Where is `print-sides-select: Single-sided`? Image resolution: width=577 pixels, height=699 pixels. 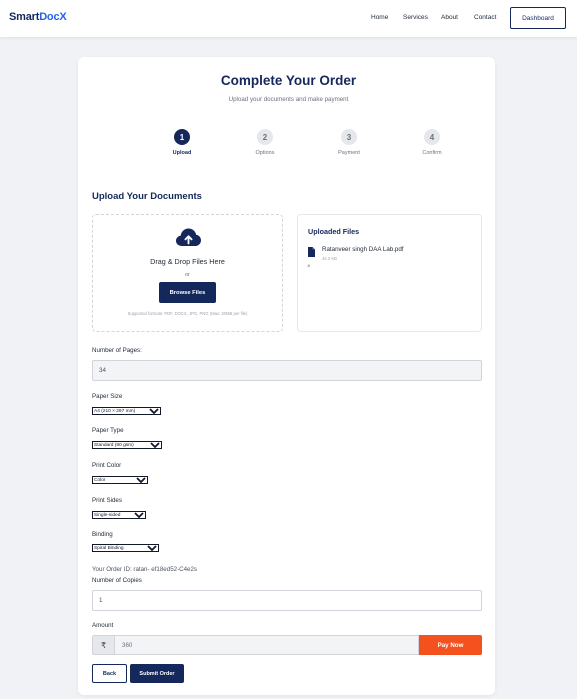
print-sides-select: Single-sided is located at coordinates (119, 515).